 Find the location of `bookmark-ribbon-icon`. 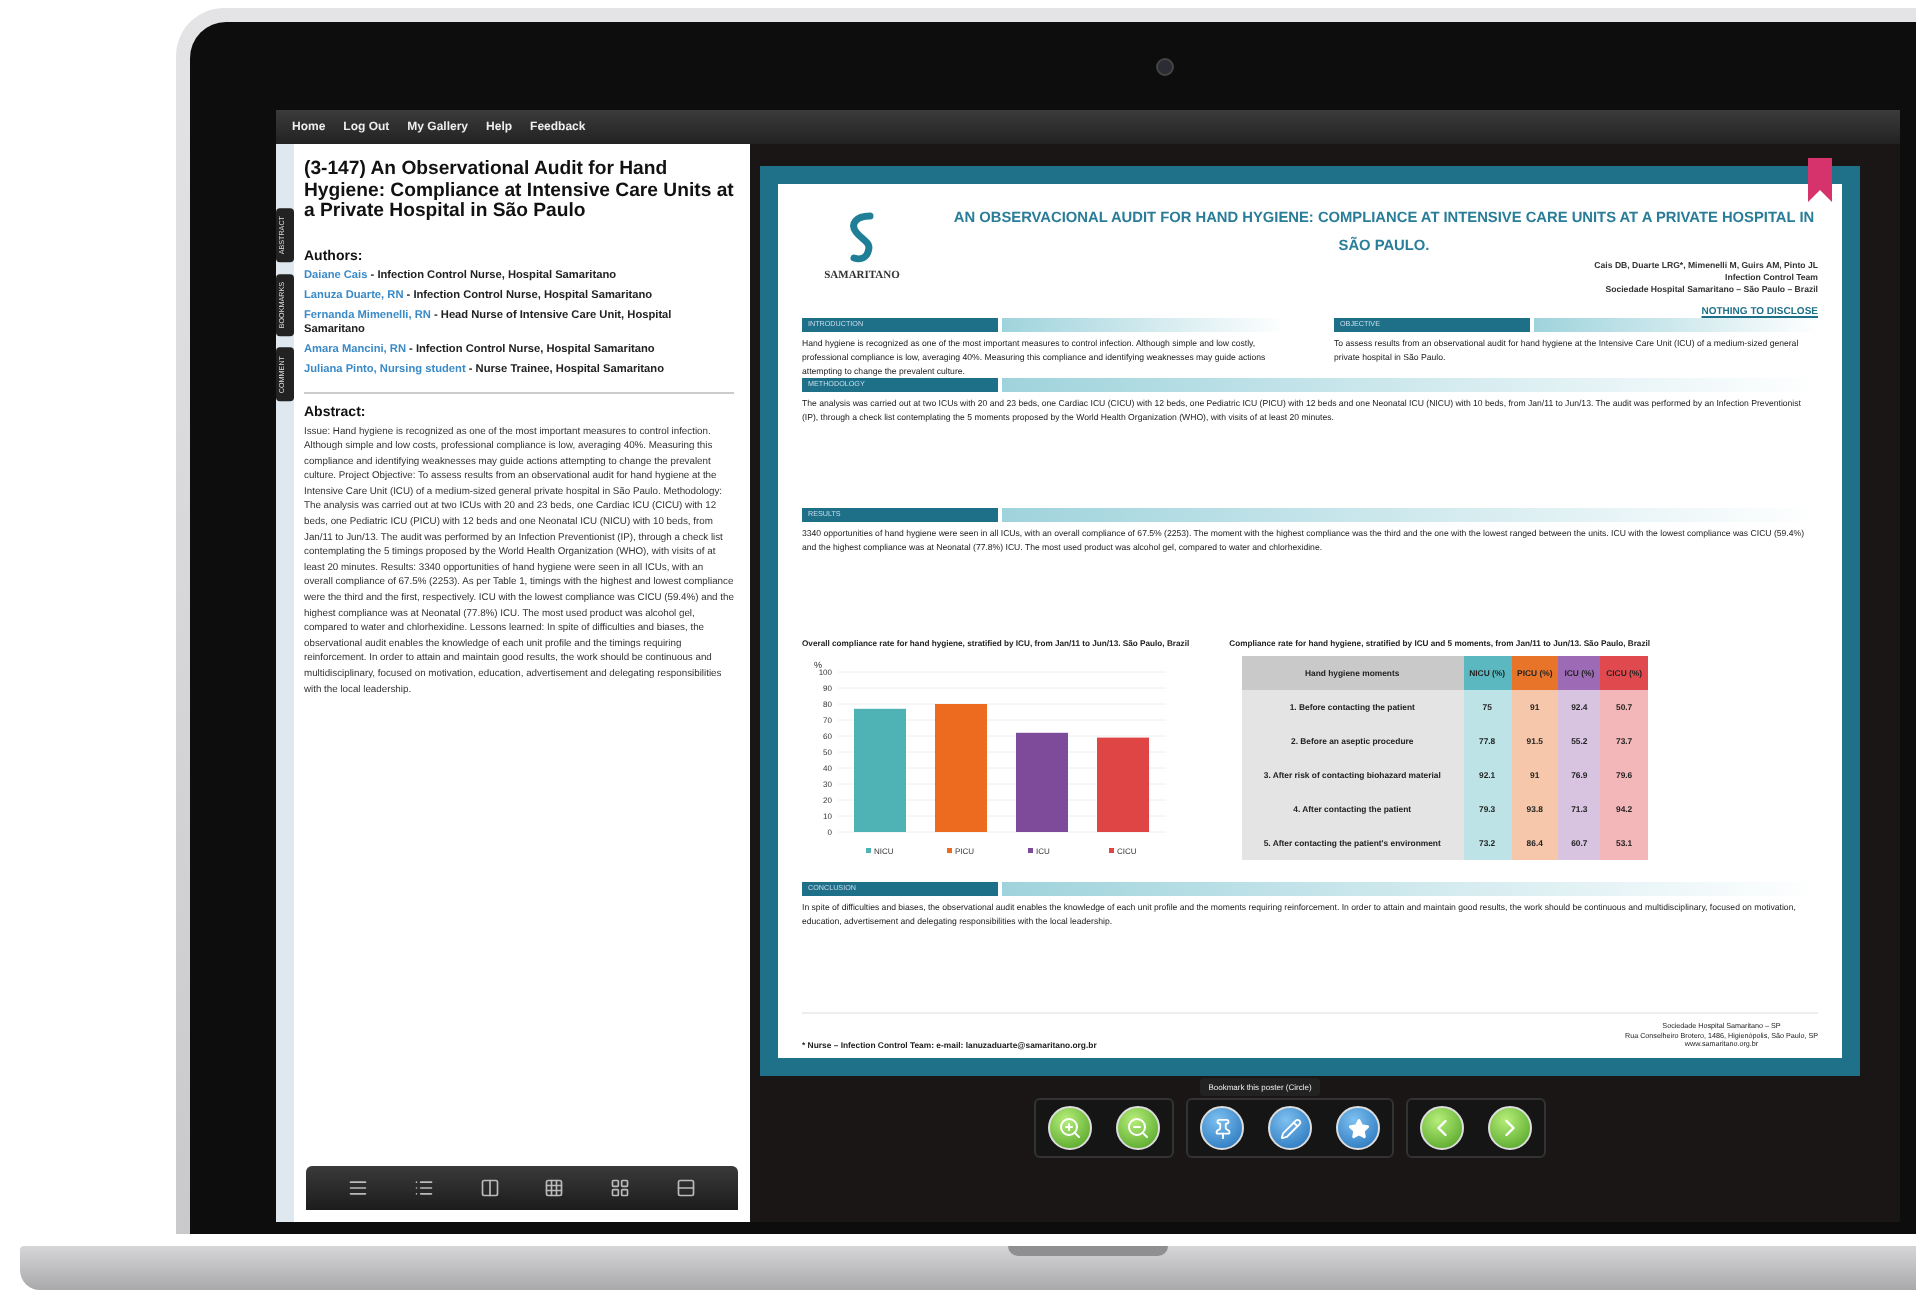

bookmark-ribbon-icon is located at coordinates (1820, 180).